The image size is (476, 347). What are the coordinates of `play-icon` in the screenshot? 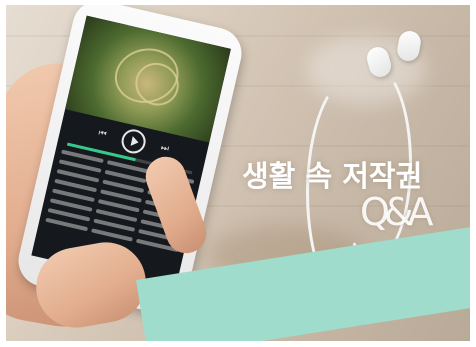 It's located at (135, 141).